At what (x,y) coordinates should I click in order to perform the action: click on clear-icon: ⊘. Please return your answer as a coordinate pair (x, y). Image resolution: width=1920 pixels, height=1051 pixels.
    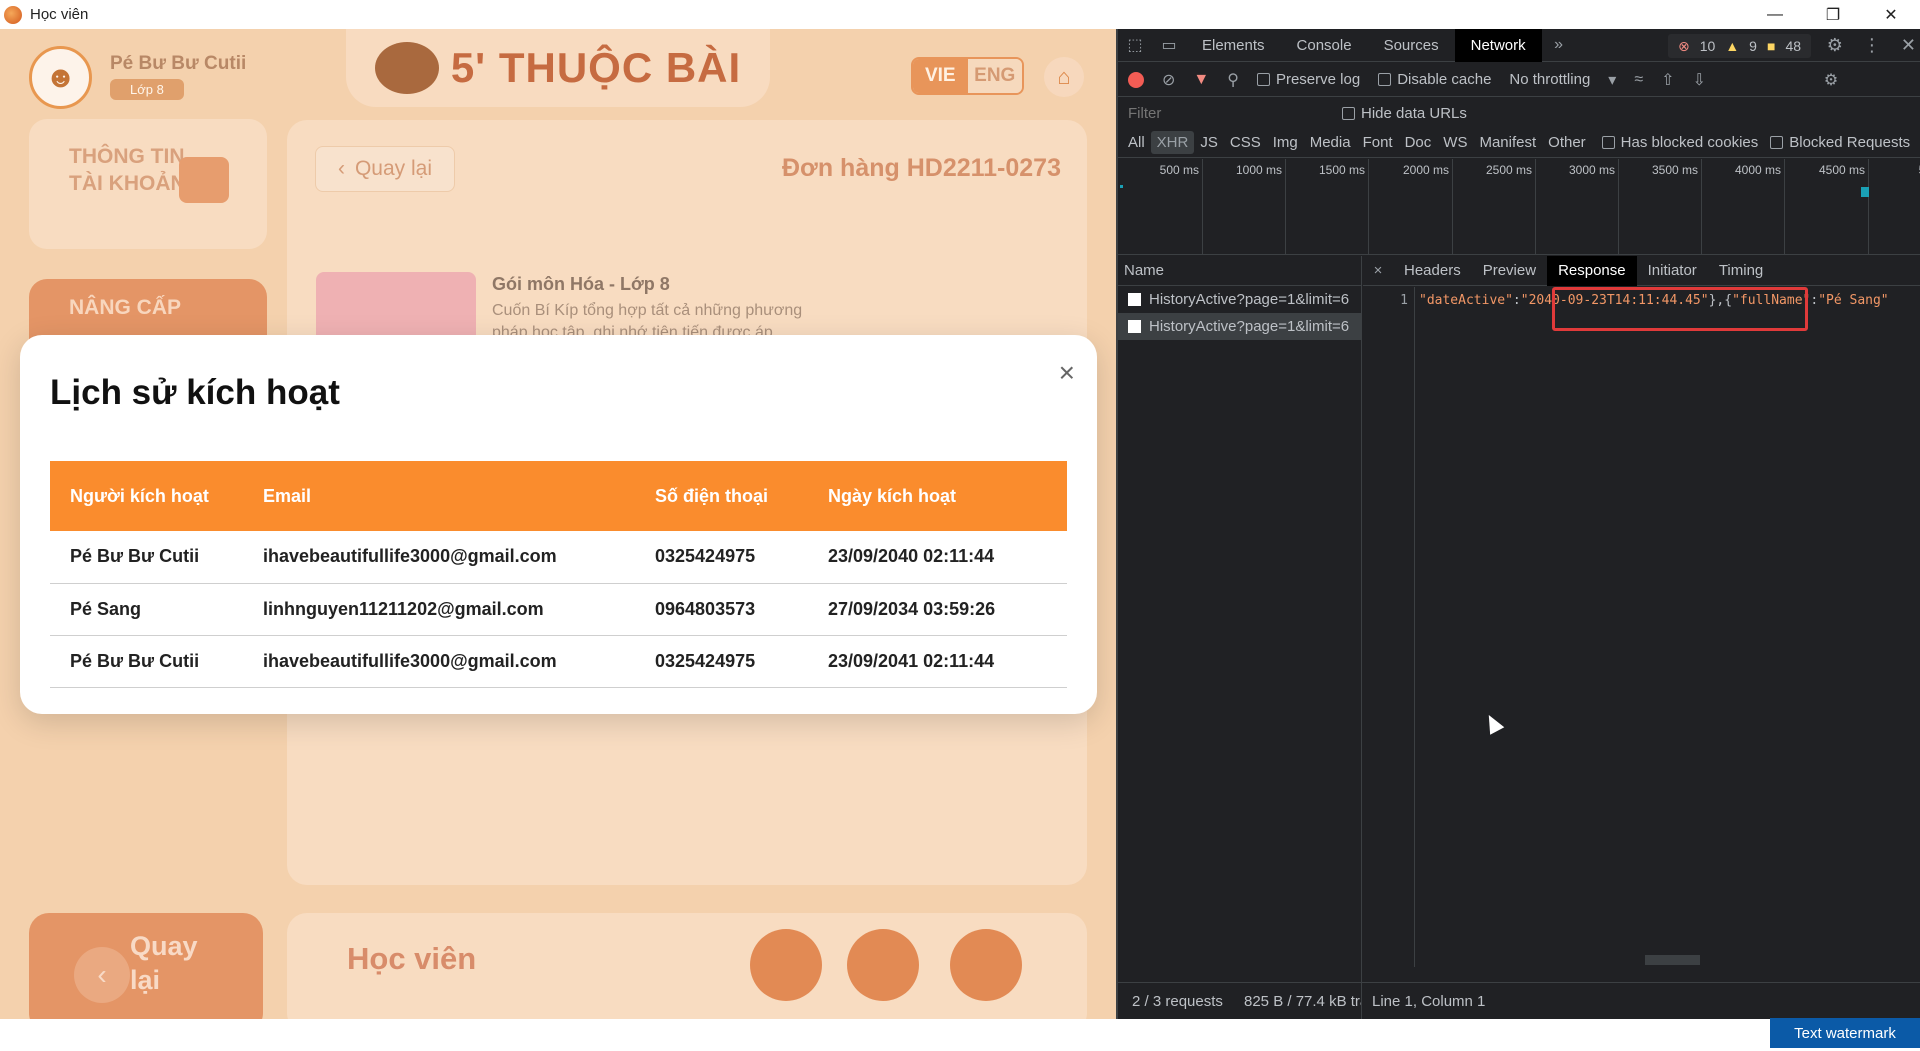
    Looking at the image, I should click on (1168, 80).